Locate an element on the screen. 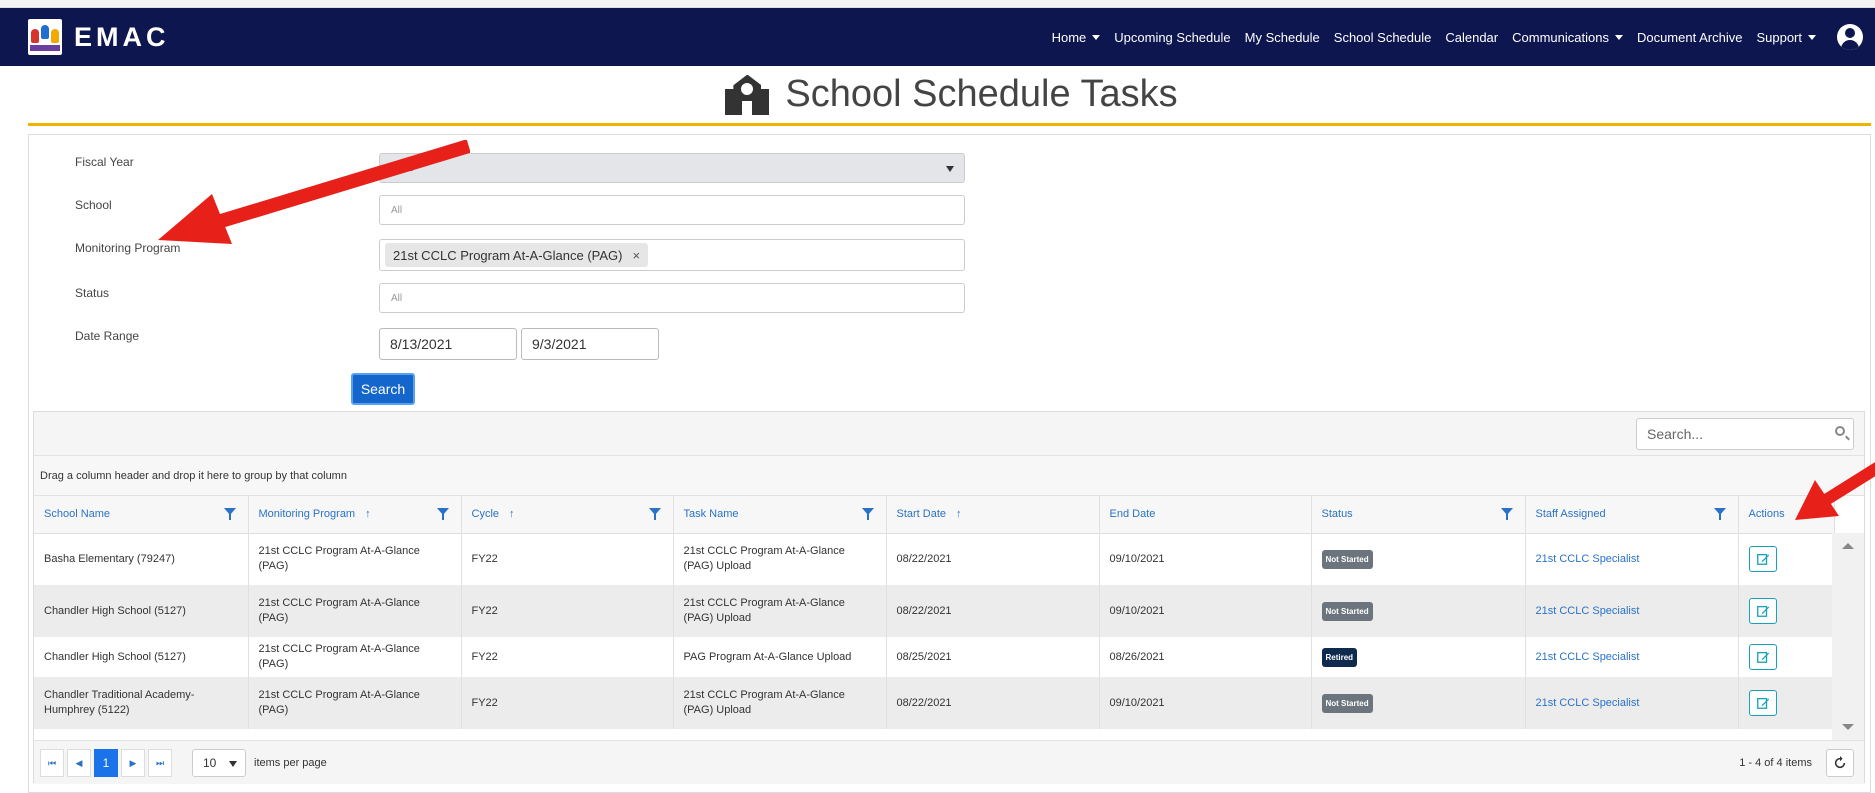  status-placeholder: All is located at coordinates (397, 298).